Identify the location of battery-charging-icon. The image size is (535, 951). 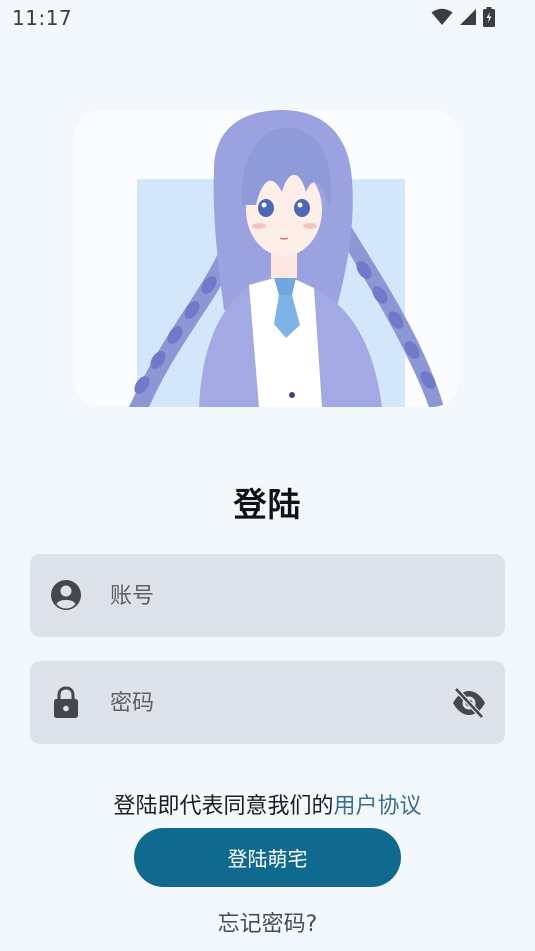
(489, 17).